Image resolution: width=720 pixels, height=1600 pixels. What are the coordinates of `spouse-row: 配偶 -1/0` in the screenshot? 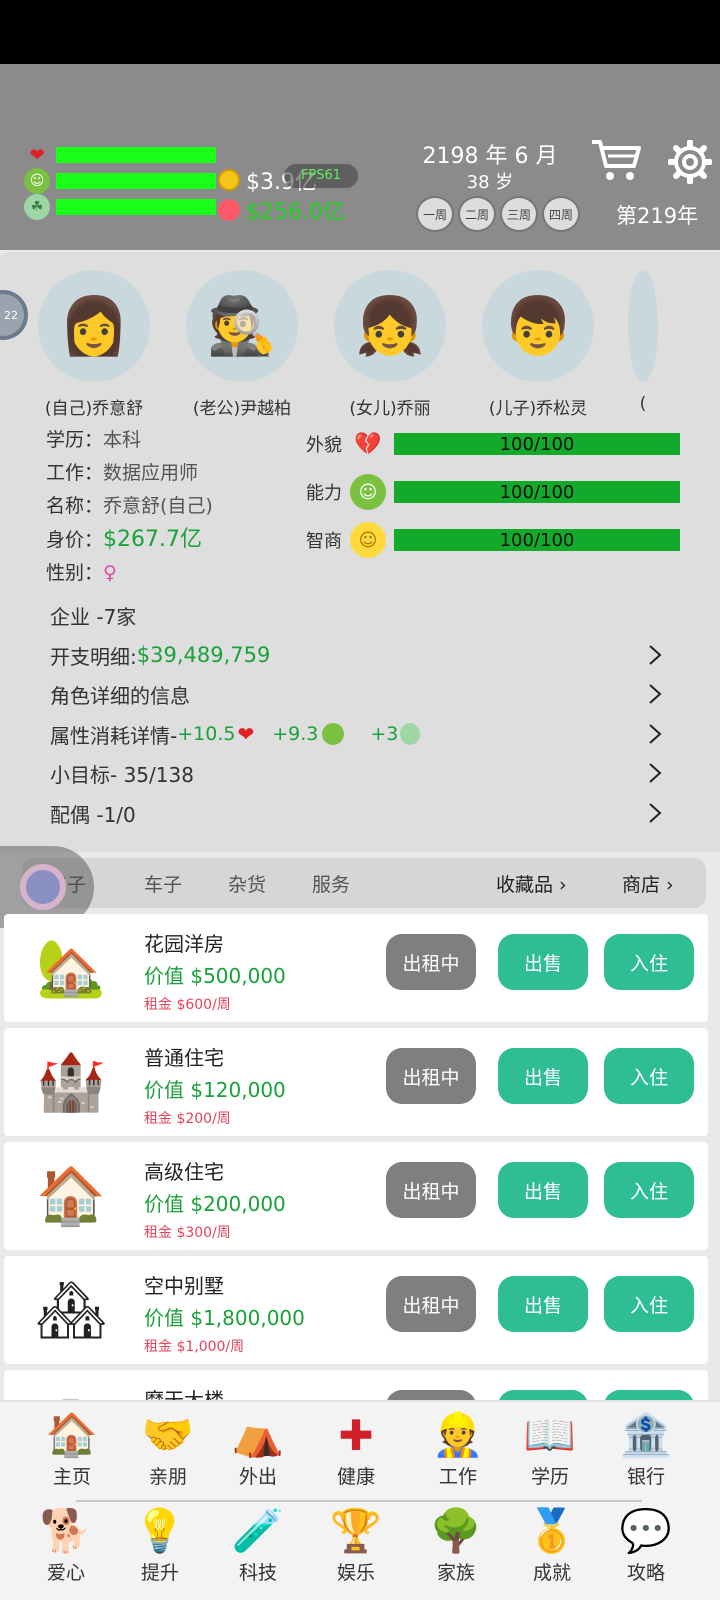 It's located at (365, 814).